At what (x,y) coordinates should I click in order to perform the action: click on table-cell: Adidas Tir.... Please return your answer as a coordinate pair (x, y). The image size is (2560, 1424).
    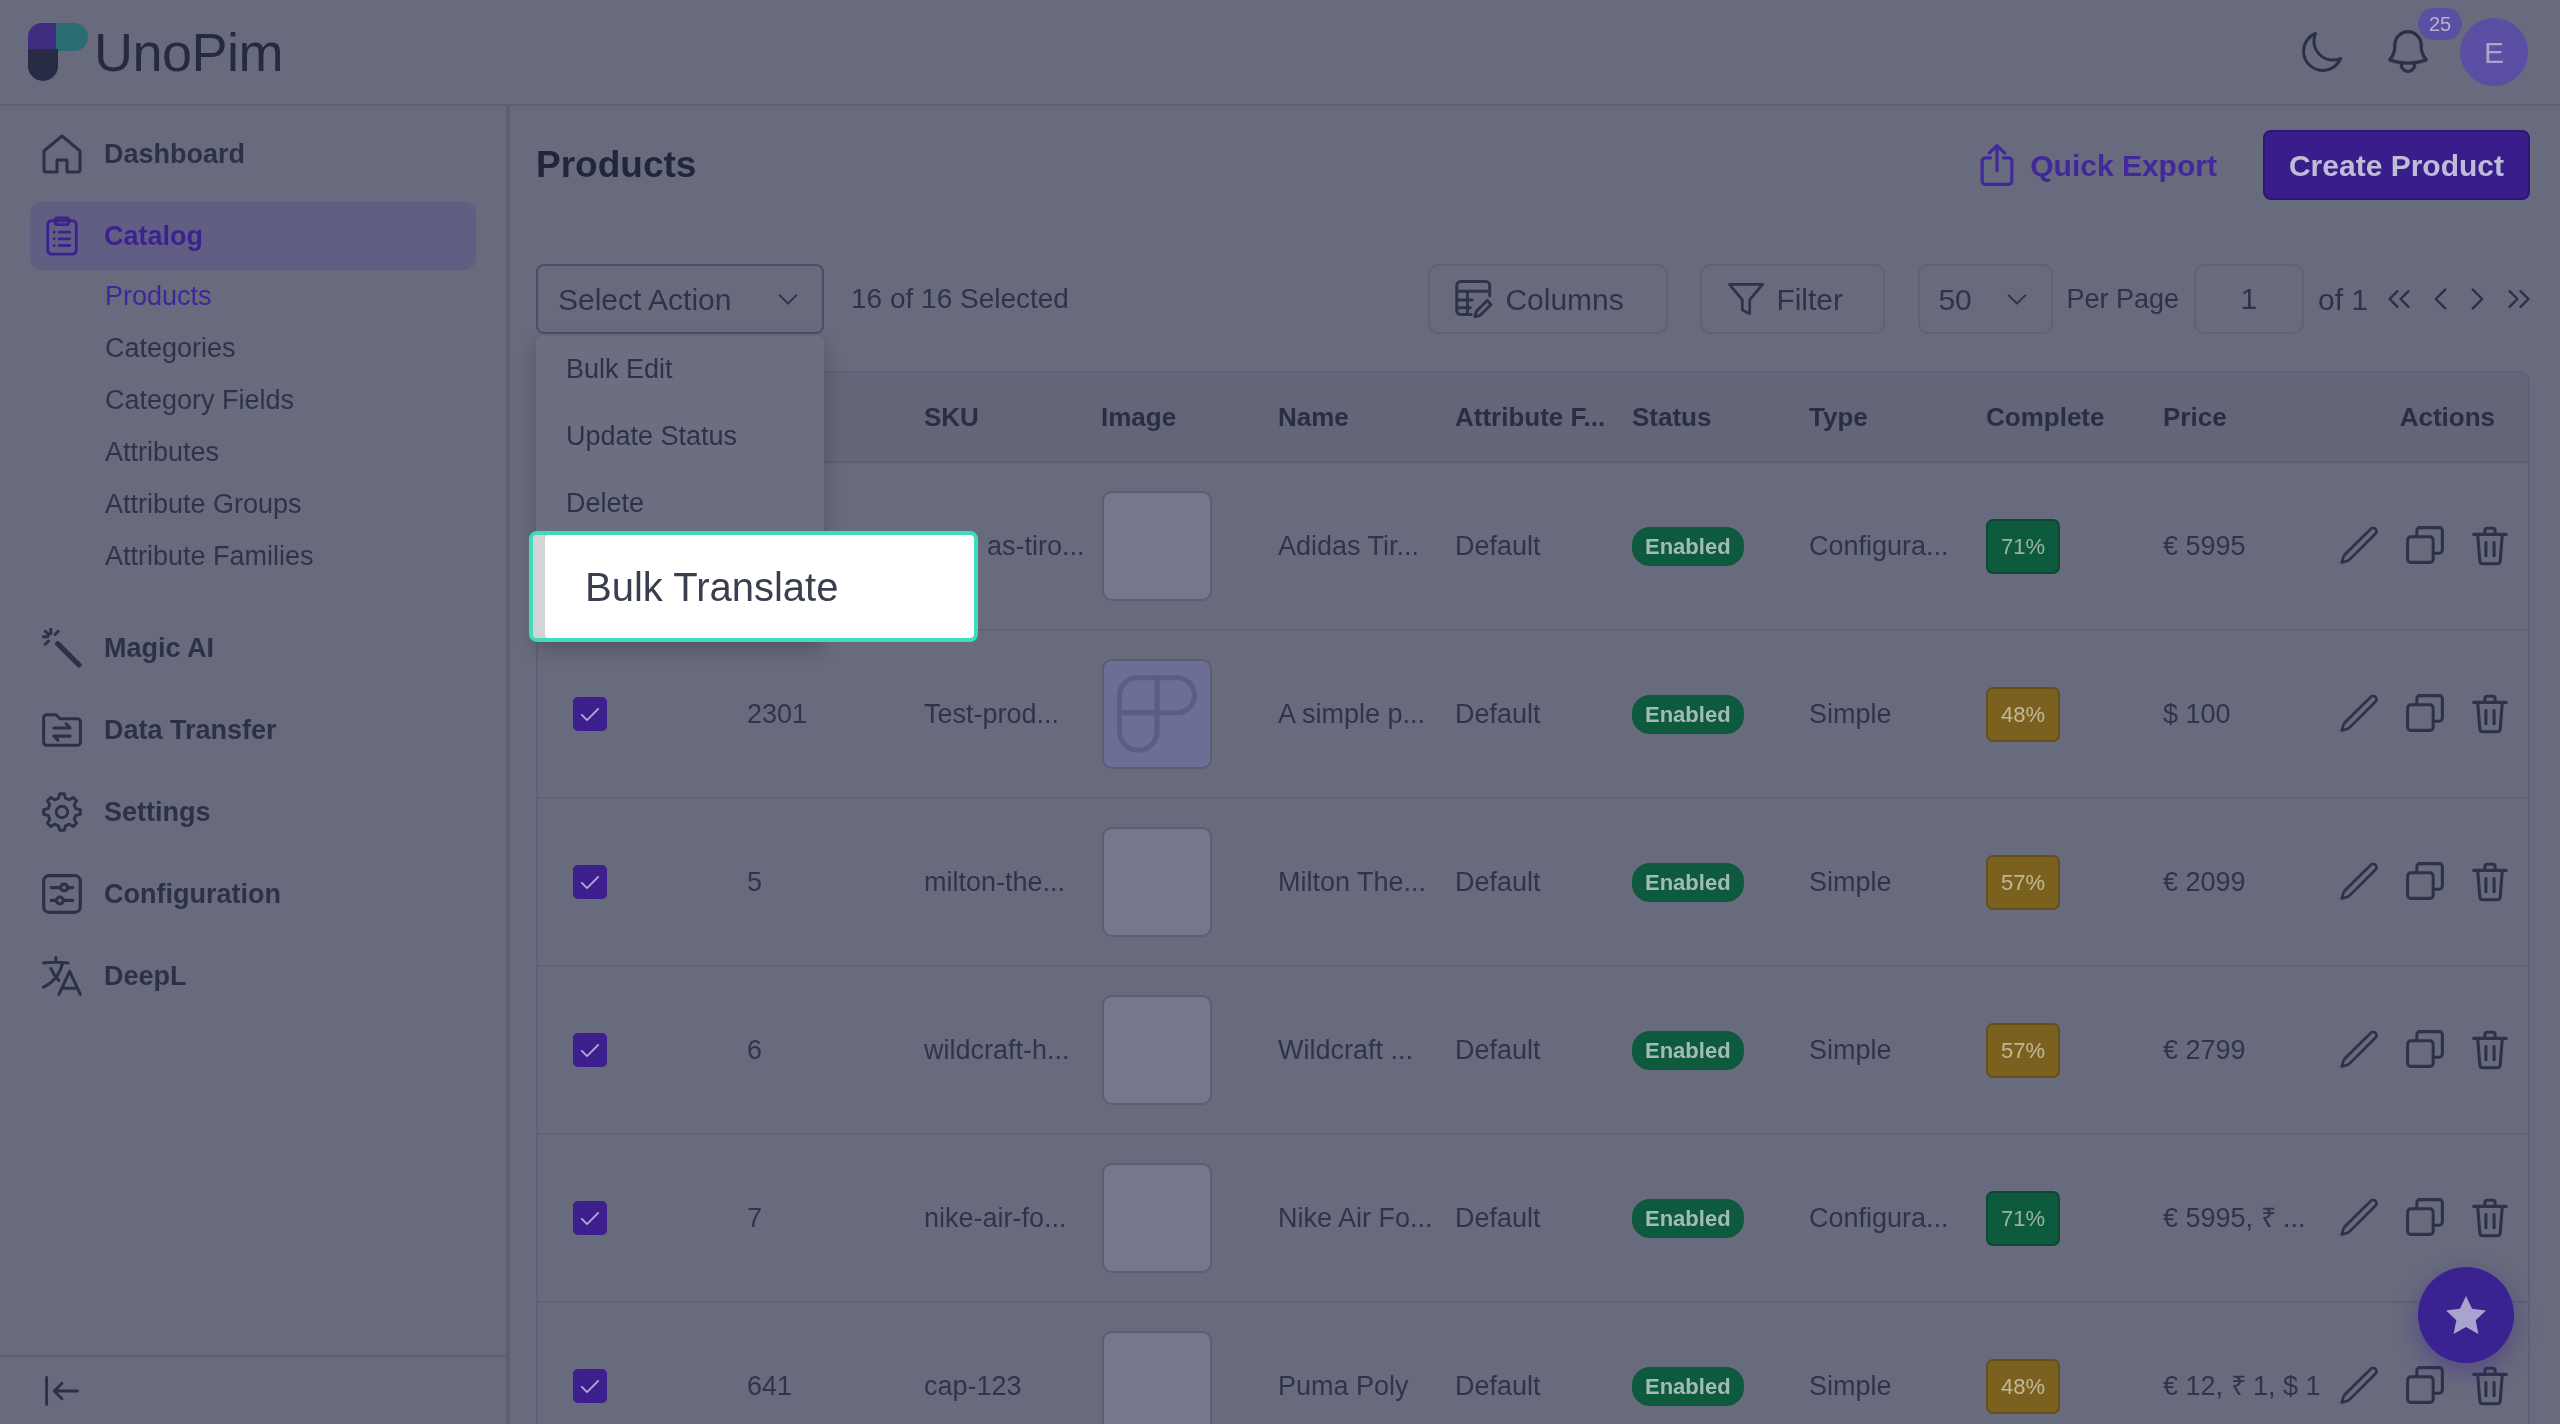
    Looking at the image, I should click on (1349, 545).